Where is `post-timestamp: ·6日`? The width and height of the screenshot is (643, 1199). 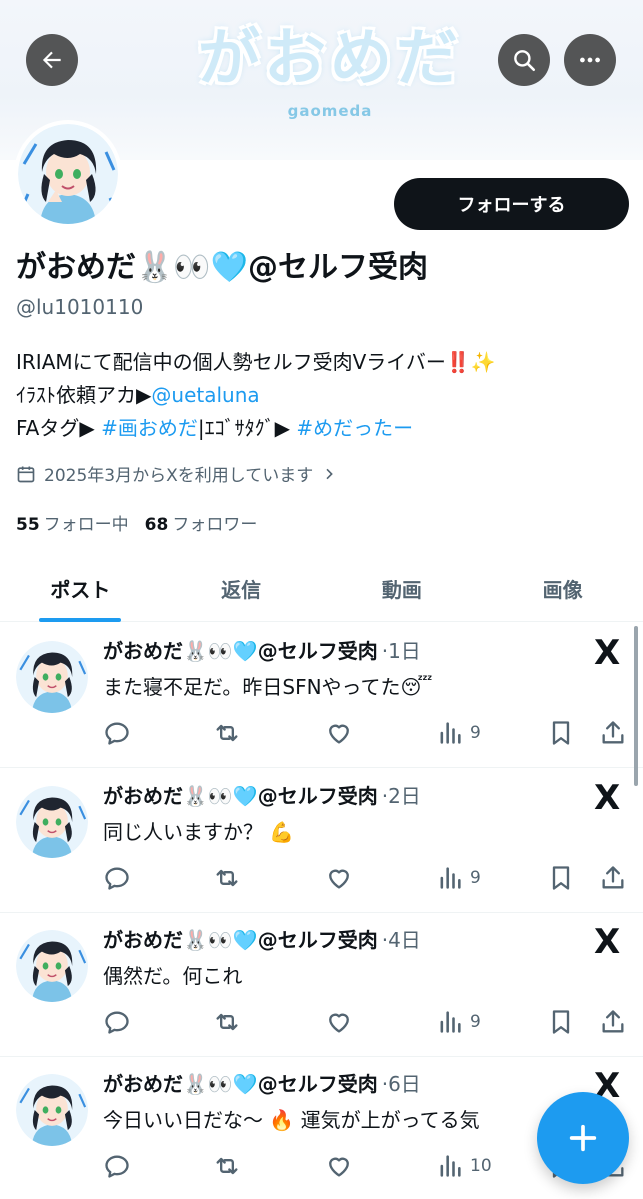
post-timestamp: ·6日 is located at coordinates (401, 1082).